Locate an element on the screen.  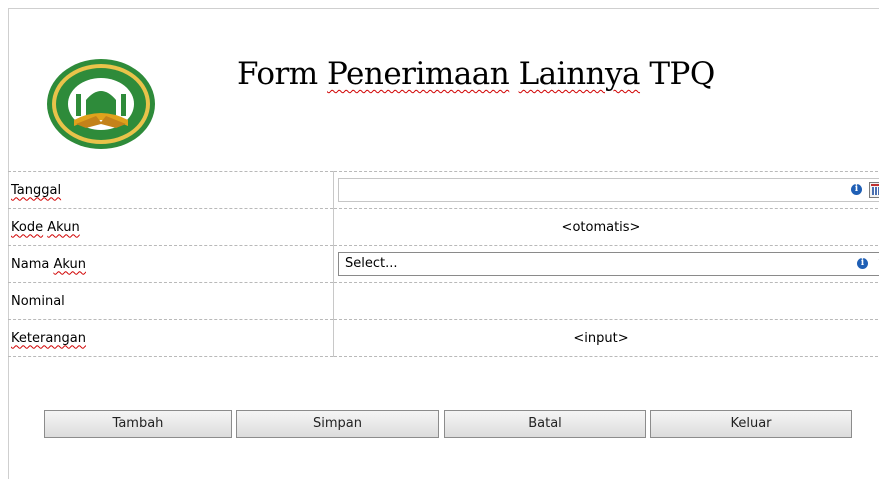
kode-akun-cell: <otomatis> is located at coordinates (606, 227).